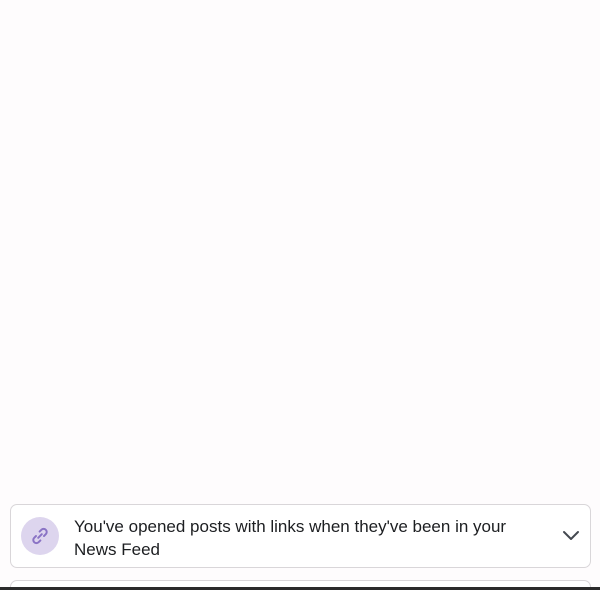  Describe the element at coordinates (571, 536) in the screenshot. I see `chevron-down-icon` at that location.